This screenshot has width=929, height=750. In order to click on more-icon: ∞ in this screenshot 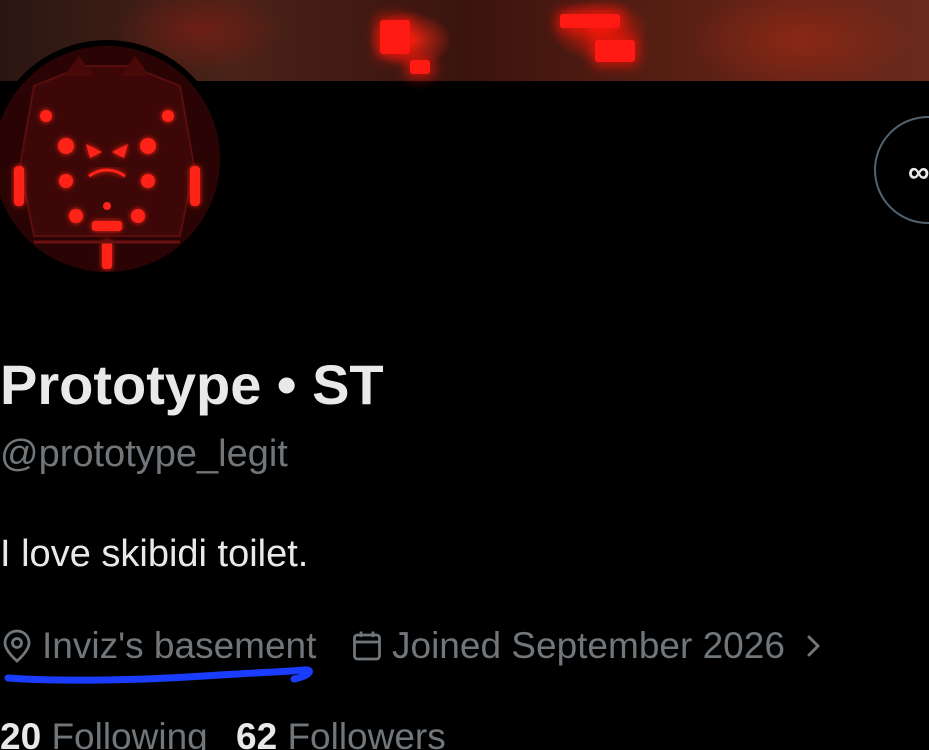, I will do `click(918, 172)`.